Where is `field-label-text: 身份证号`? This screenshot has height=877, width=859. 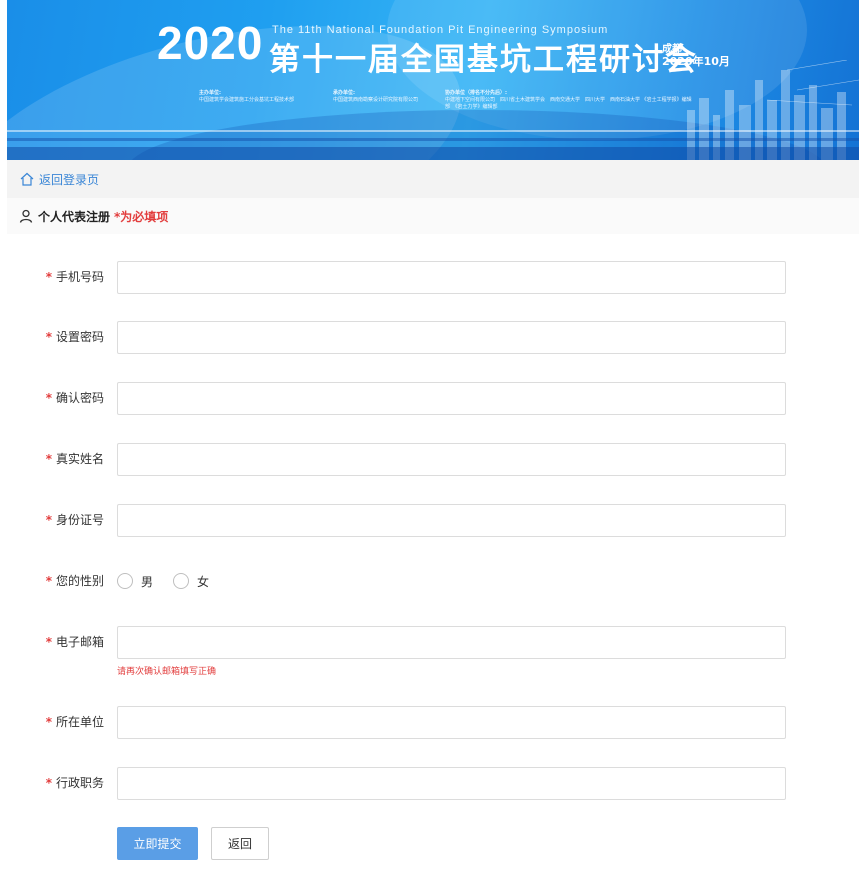 field-label-text: 身份证号 is located at coordinates (79, 520).